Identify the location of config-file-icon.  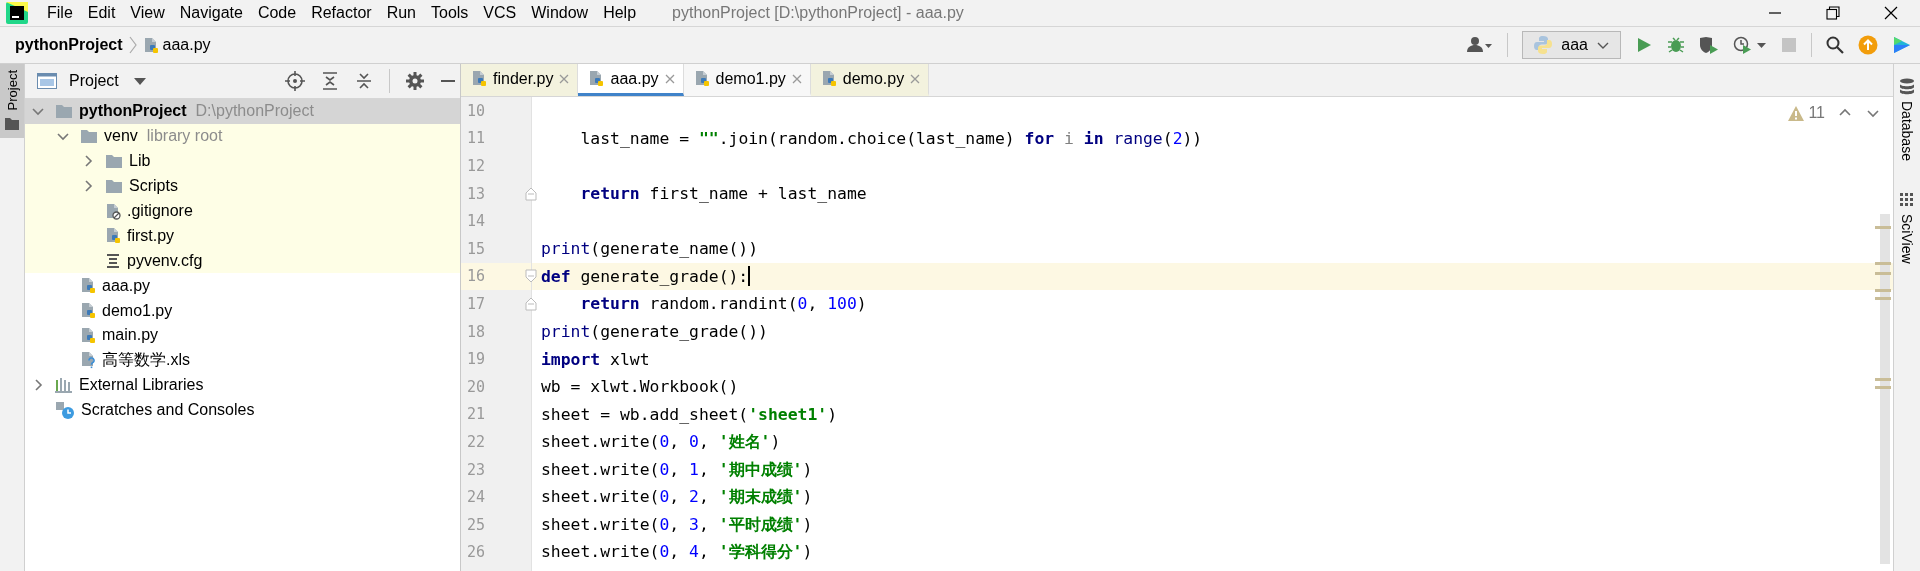
(113, 260).